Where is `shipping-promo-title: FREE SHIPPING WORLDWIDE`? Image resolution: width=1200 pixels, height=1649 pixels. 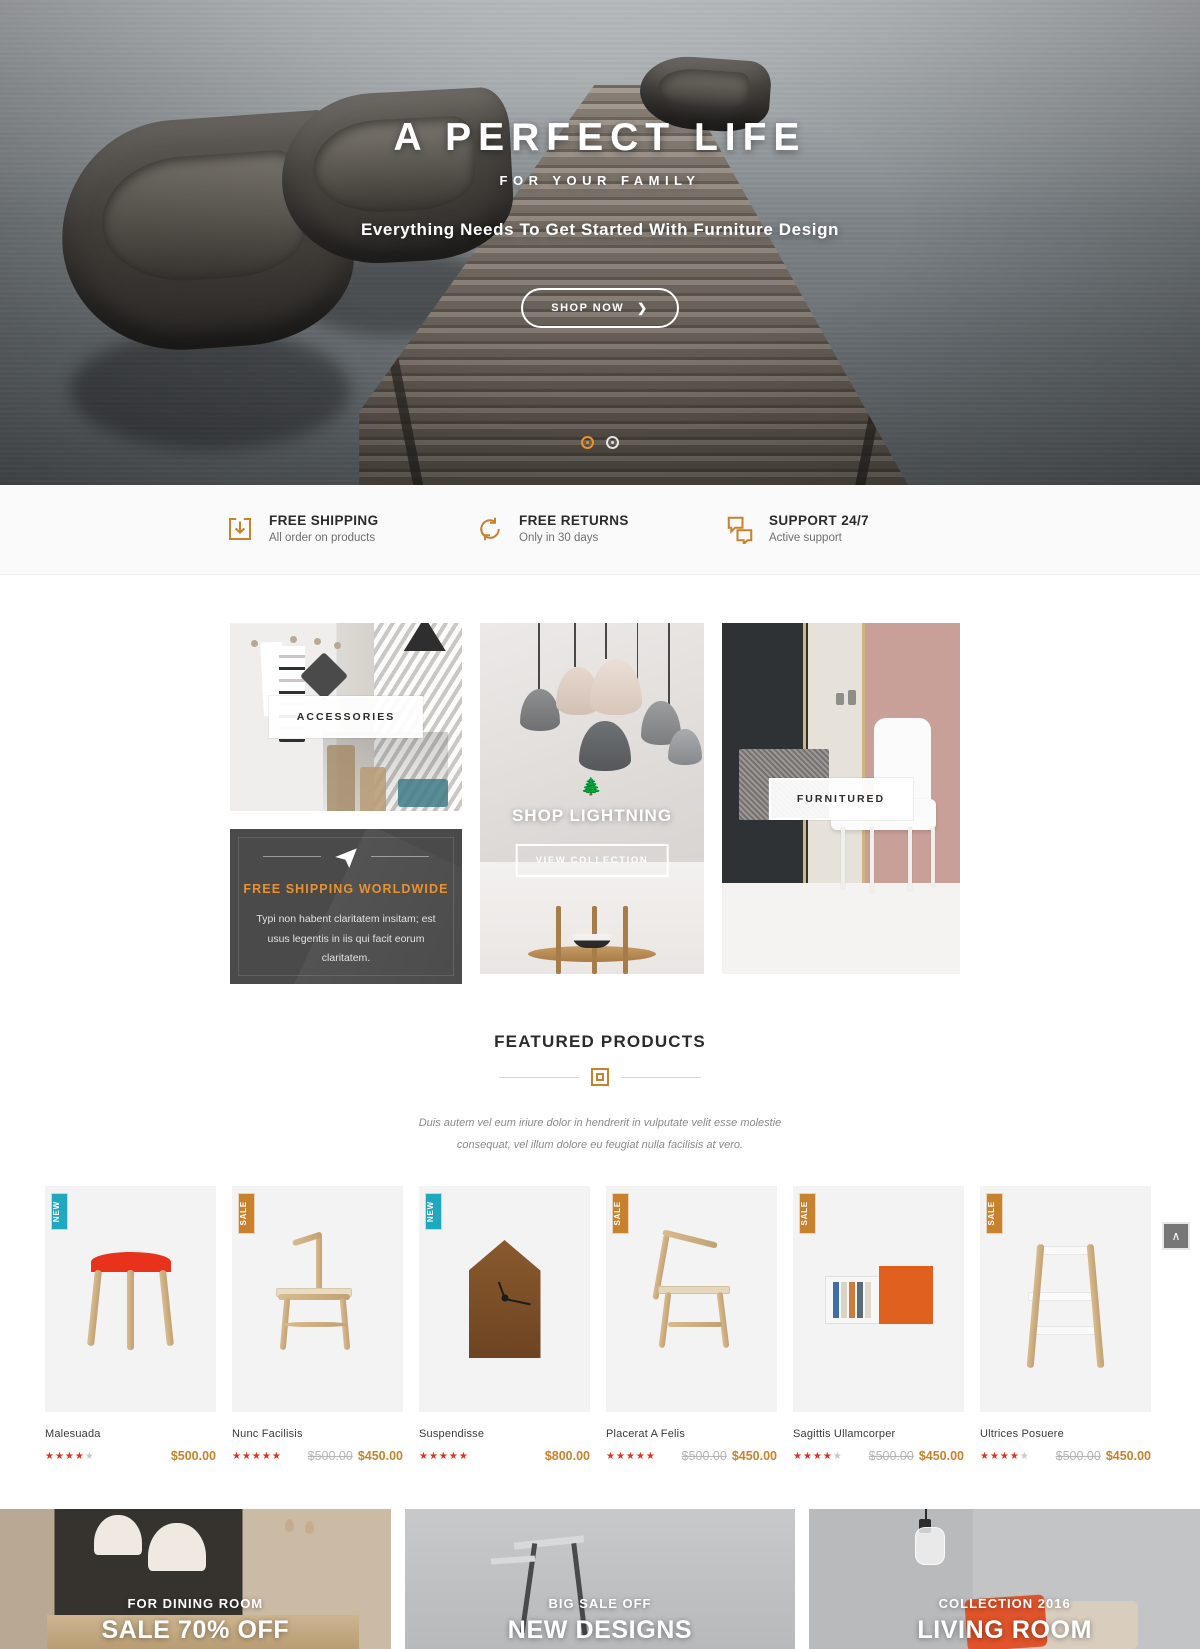 shipping-promo-title: FREE SHIPPING WORLDWIDE is located at coordinates (346, 888).